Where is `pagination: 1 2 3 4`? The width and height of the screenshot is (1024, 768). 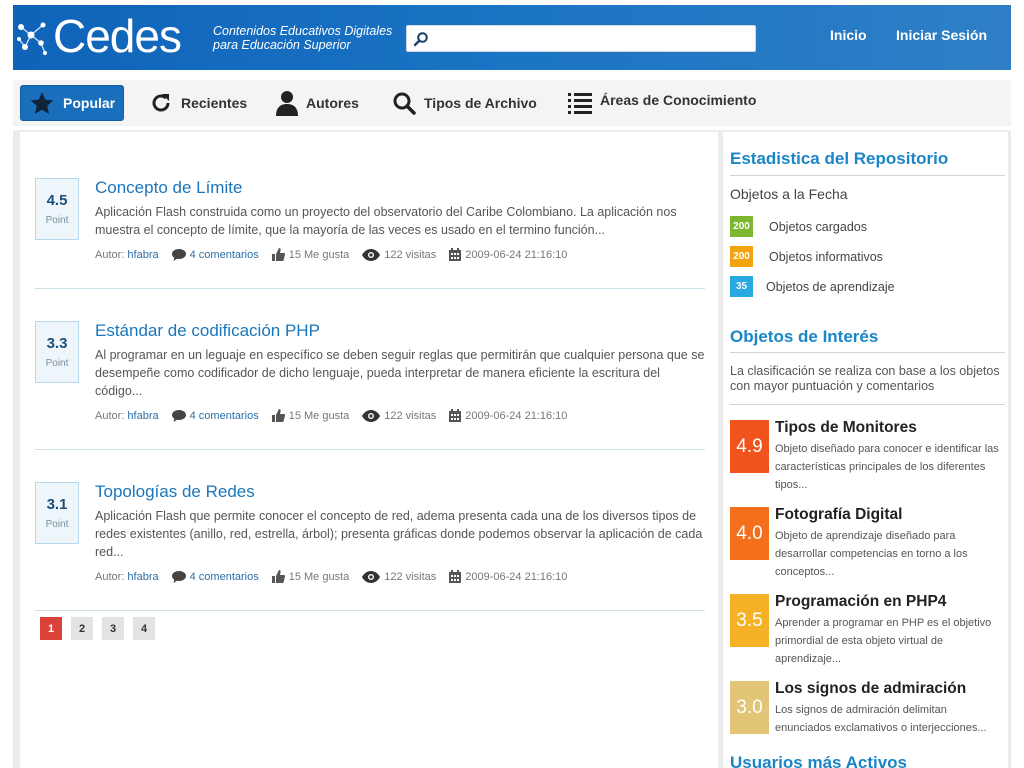 pagination: 1 2 3 4 is located at coordinates (102, 628).